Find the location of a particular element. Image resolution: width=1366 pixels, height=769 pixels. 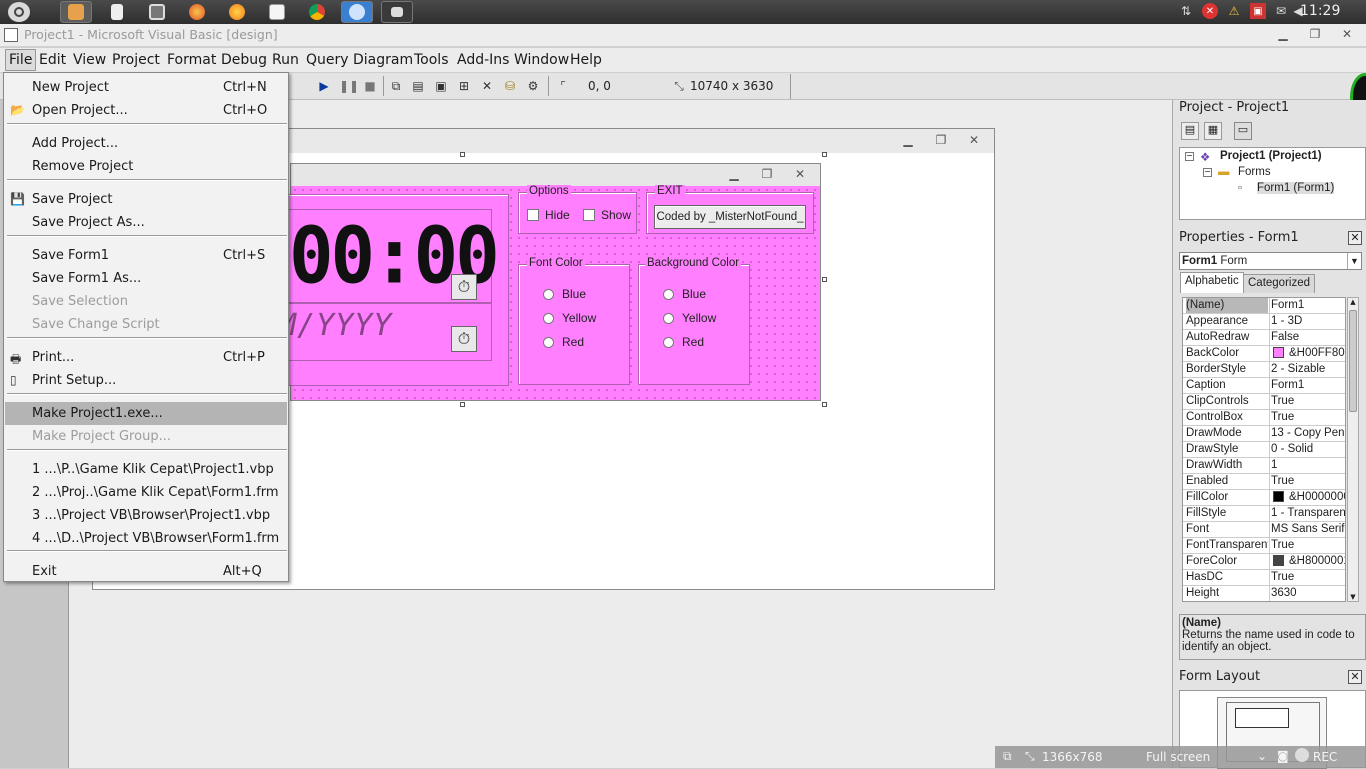

property-row: Caption Form1 is located at coordinates (1264, 386).